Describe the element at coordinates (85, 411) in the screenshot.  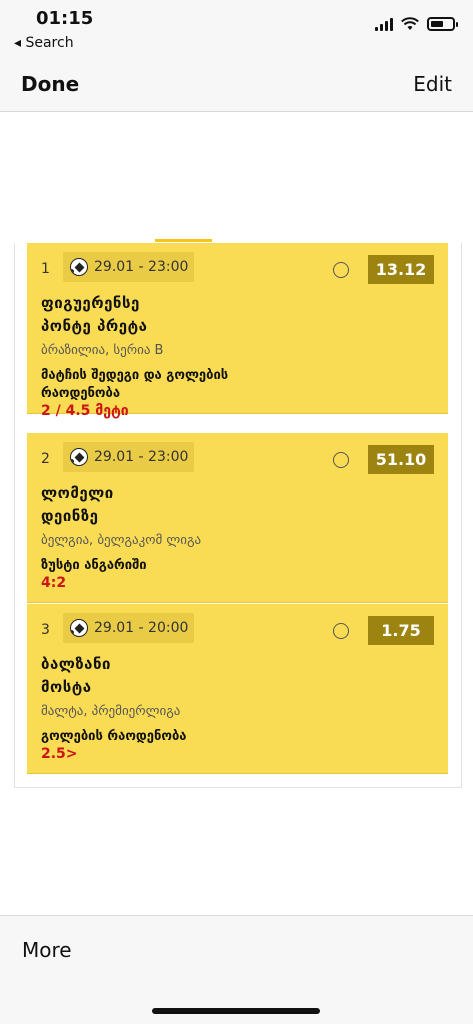
I see `selected-pick: 2 / 4.5 მეტი` at that location.